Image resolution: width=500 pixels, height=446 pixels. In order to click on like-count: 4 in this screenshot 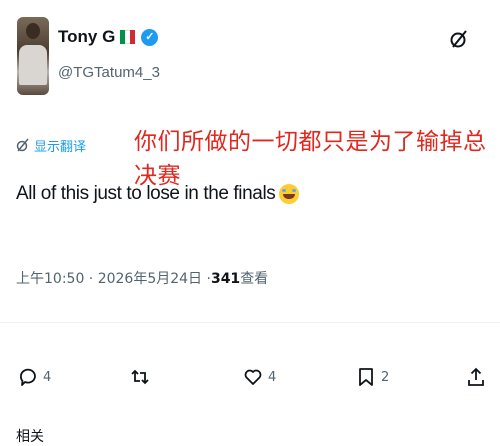, I will do `click(272, 377)`.